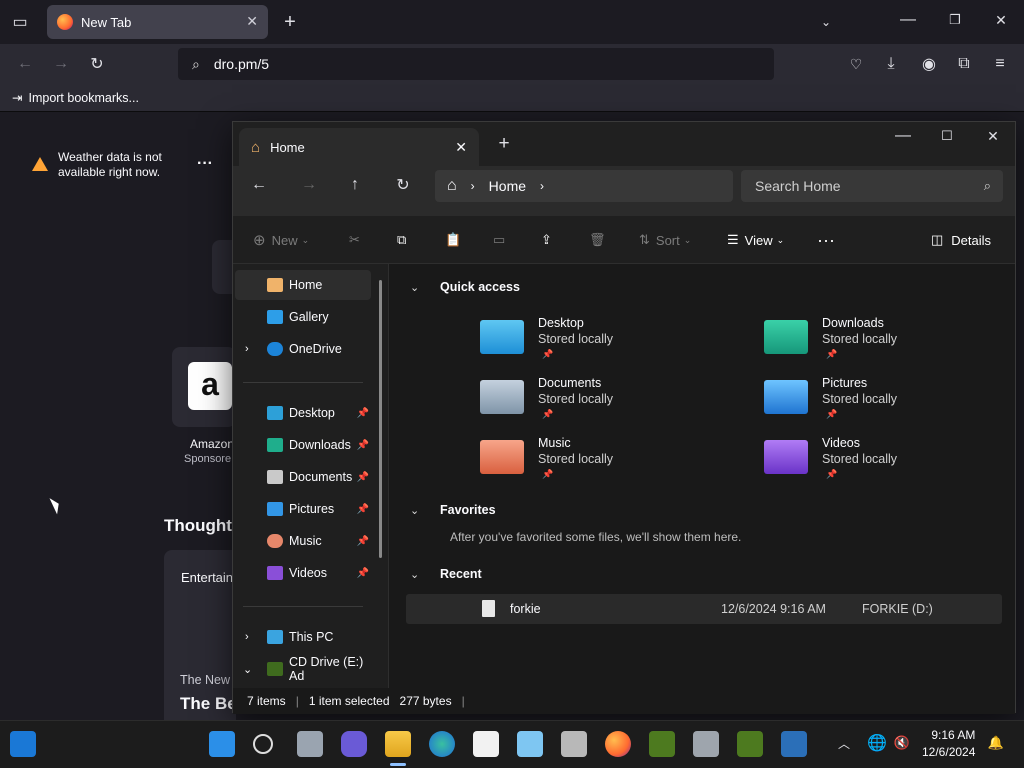 Image resolution: width=1024 pixels, height=768 pixels. Describe the element at coordinates (442, 744) in the screenshot. I see `edge-icon` at that location.